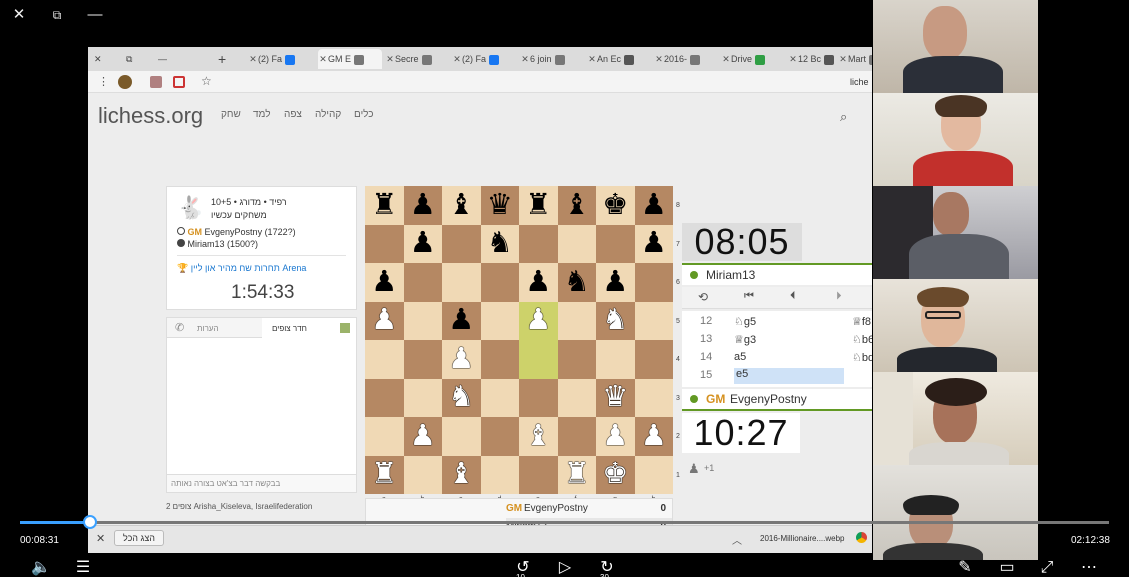  I want to click on forward-button: ↻30, so click(607, 567).